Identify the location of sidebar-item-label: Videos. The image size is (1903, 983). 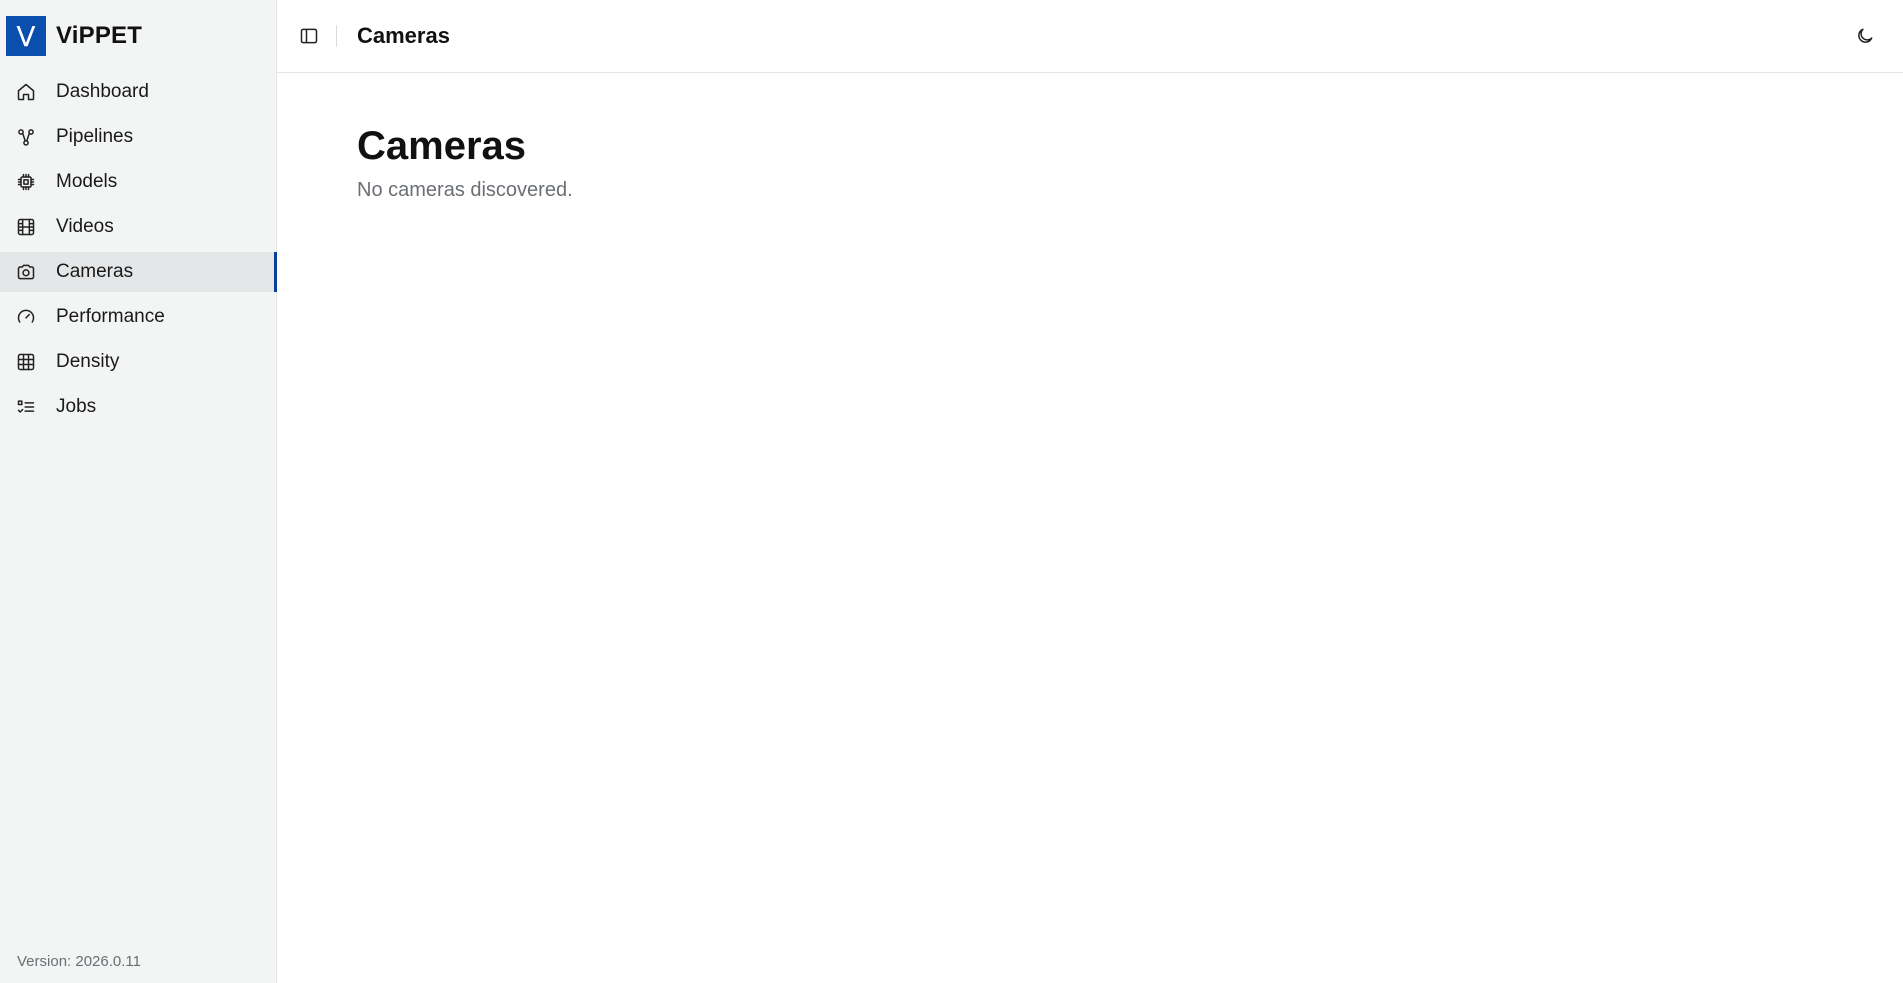
(85, 226).